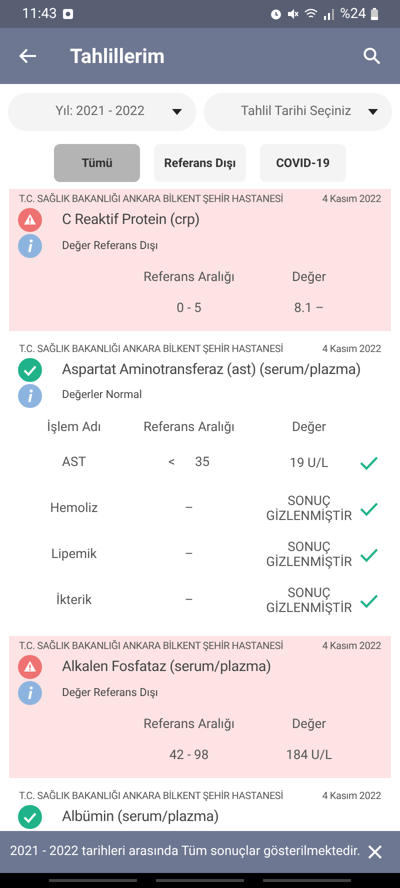 The image size is (400, 888). Describe the element at coordinates (200, 163) in the screenshot. I see `filter-tab: Referans Dışı` at that location.